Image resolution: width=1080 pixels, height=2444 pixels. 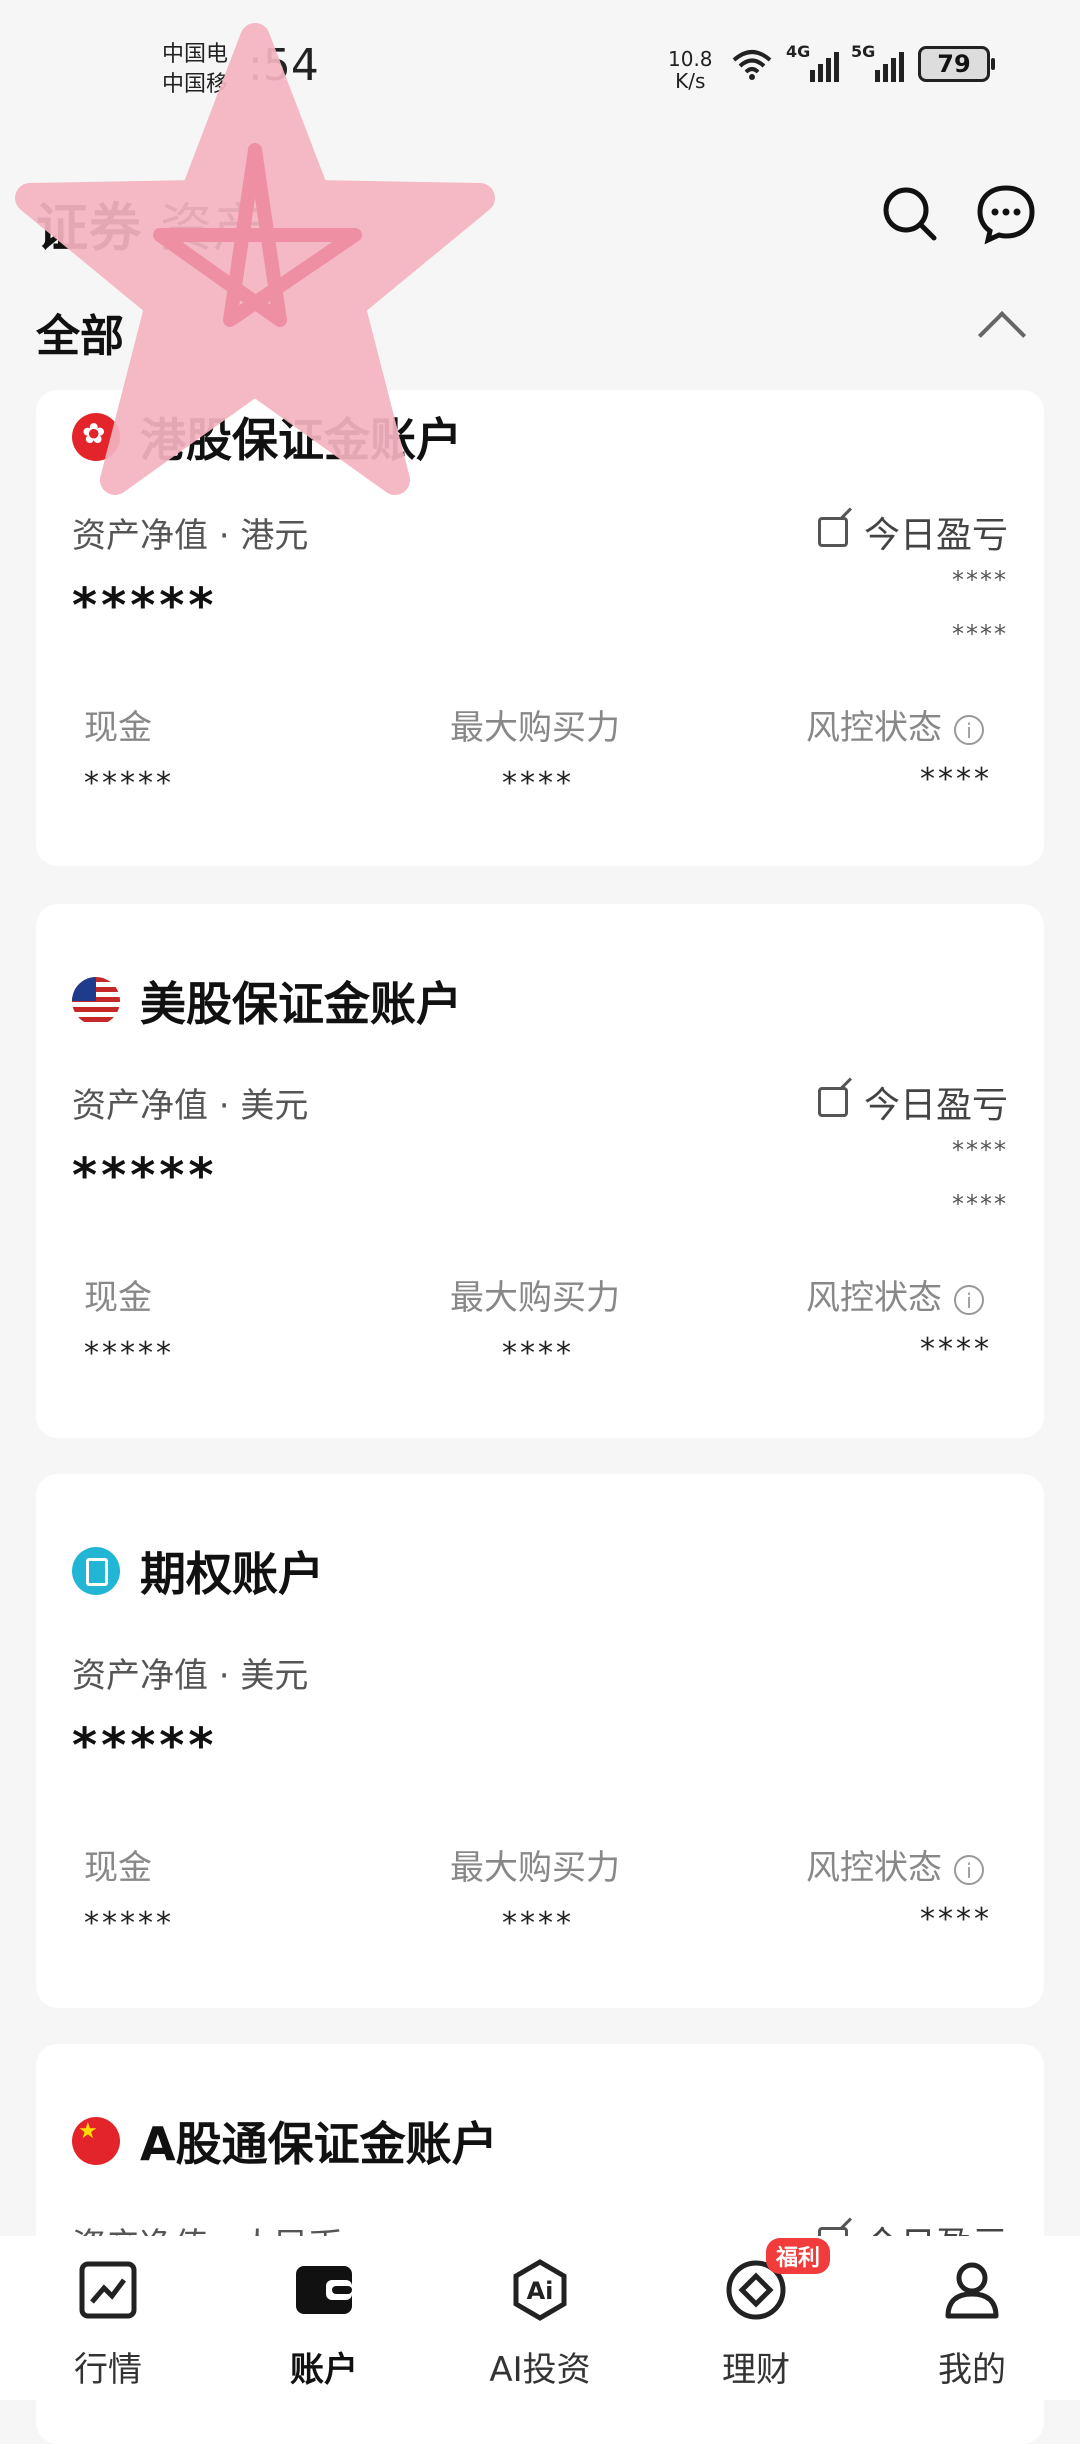 What do you see at coordinates (108, 2290) in the screenshot?
I see `chart-trend-icon` at bounding box center [108, 2290].